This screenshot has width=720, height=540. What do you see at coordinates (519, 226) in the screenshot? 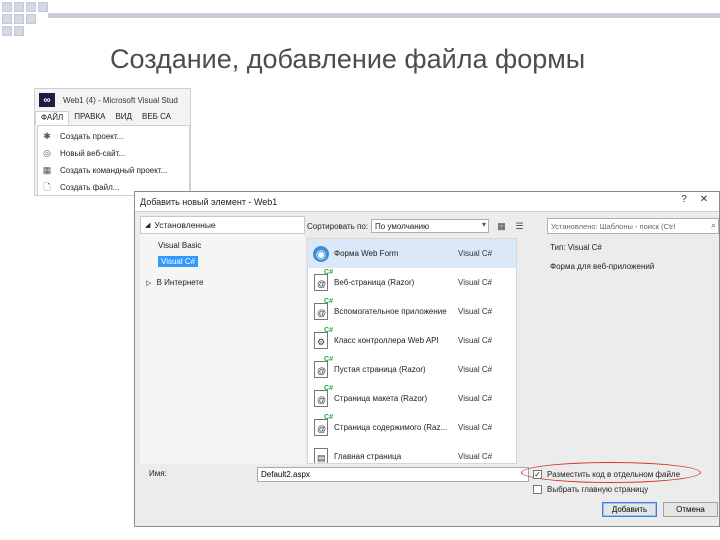
I see `list-view-icon: ☰` at bounding box center [519, 226].